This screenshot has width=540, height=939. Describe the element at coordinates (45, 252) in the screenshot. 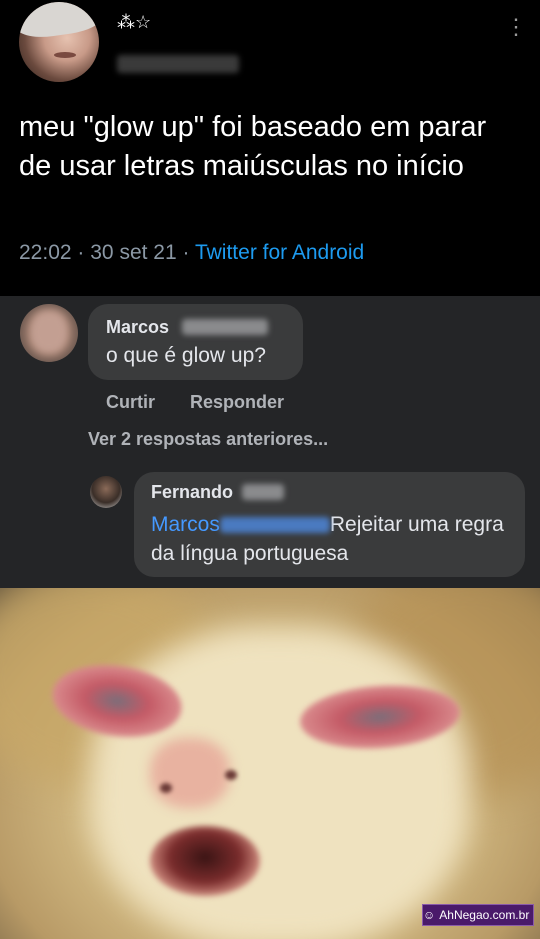

I see `tweet-time: 22:02` at that location.